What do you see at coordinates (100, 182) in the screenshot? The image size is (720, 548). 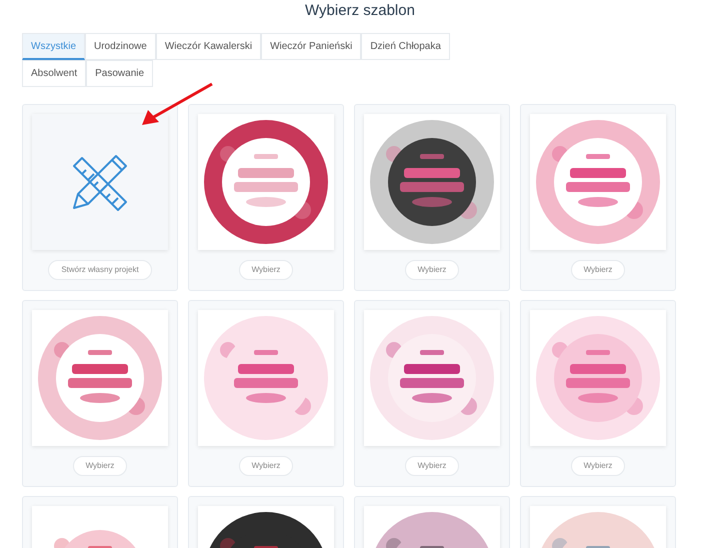 I see `custom-project-tile` at bounding box center [100, 182].